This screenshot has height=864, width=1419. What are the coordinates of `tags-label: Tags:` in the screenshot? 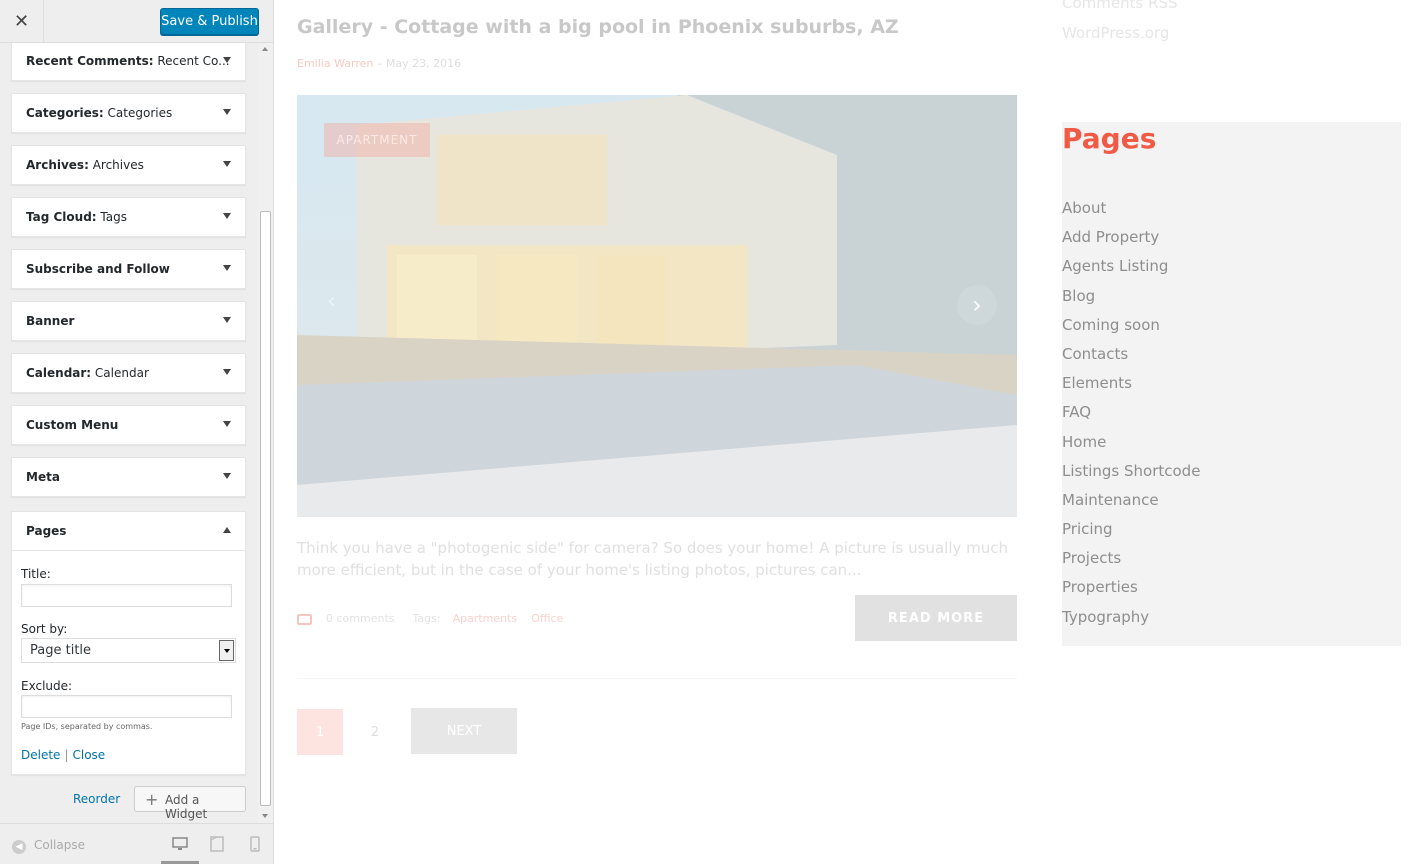 It's located at (426, 618).